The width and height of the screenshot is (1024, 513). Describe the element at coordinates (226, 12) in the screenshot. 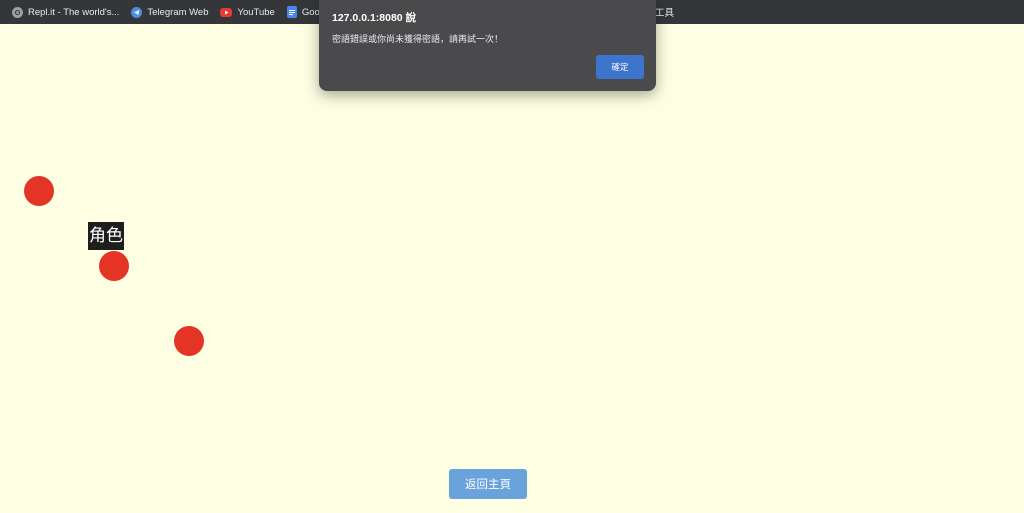

I see `youtube-icon` at that location.